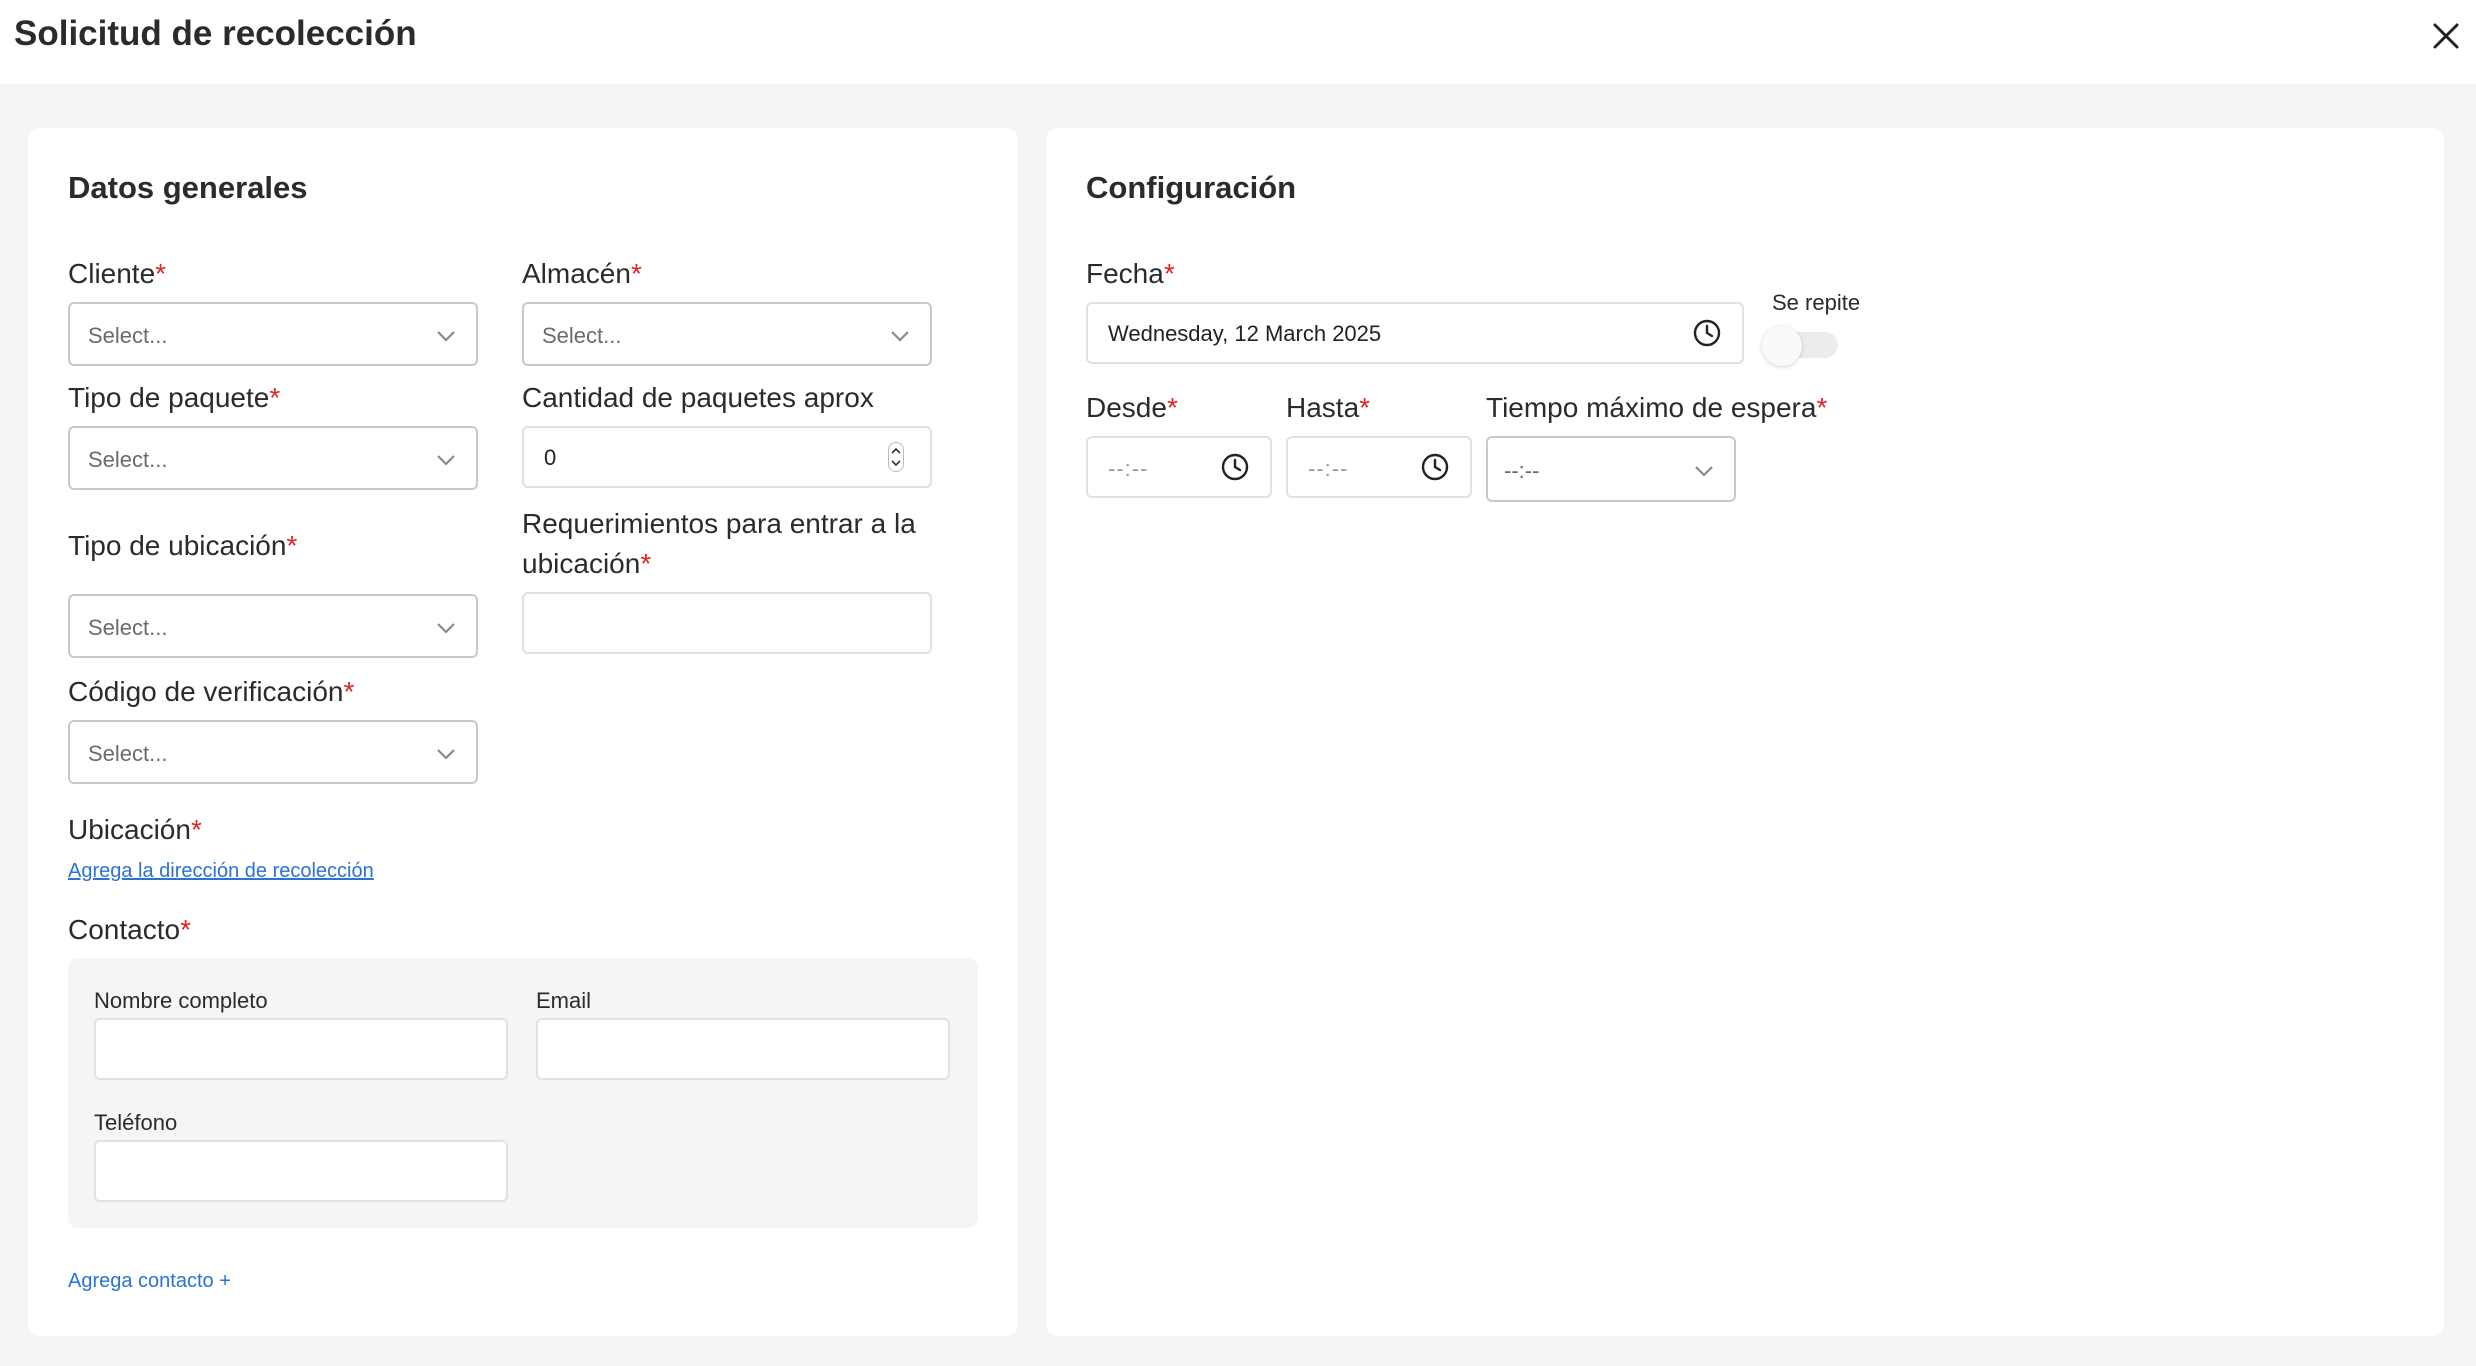  I want to click on requerimientos-label-line1: Requerimientos para entrar a la, so click(719, 523).